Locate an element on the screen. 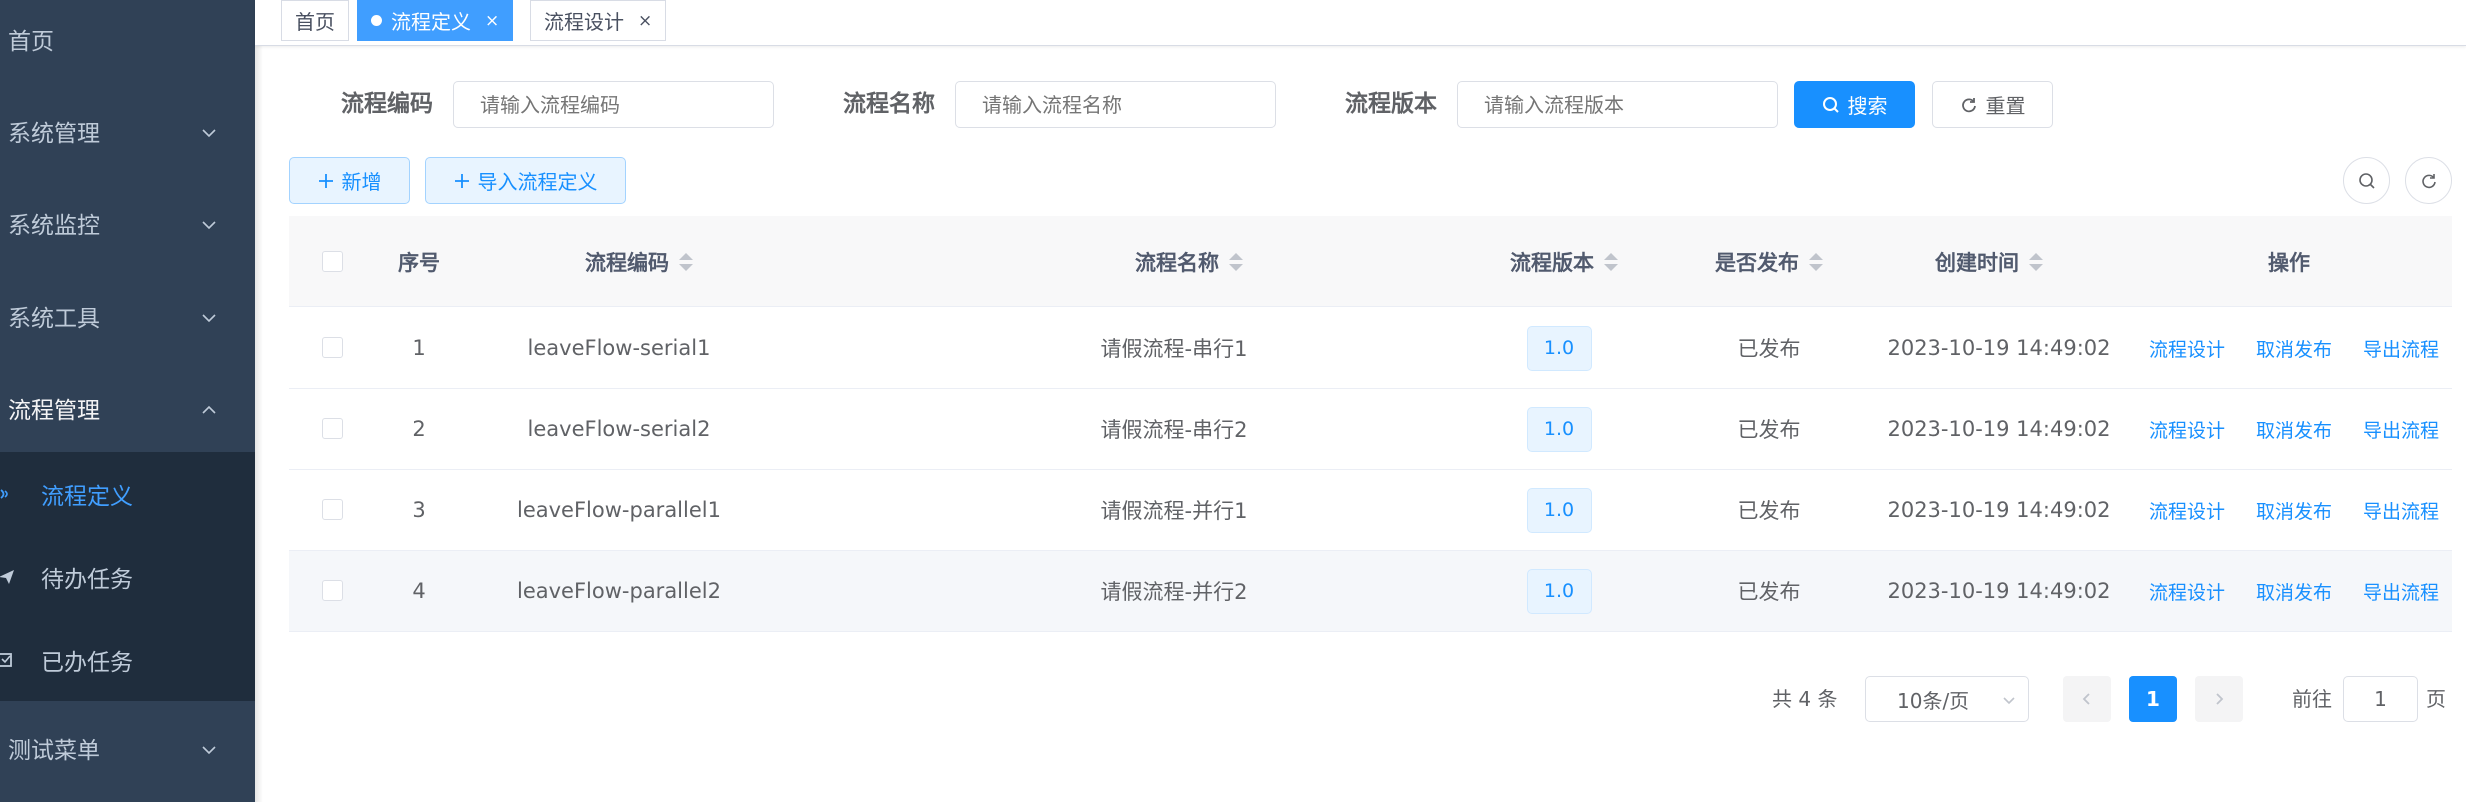  refresh-button is located at coordinates (2428, 180).